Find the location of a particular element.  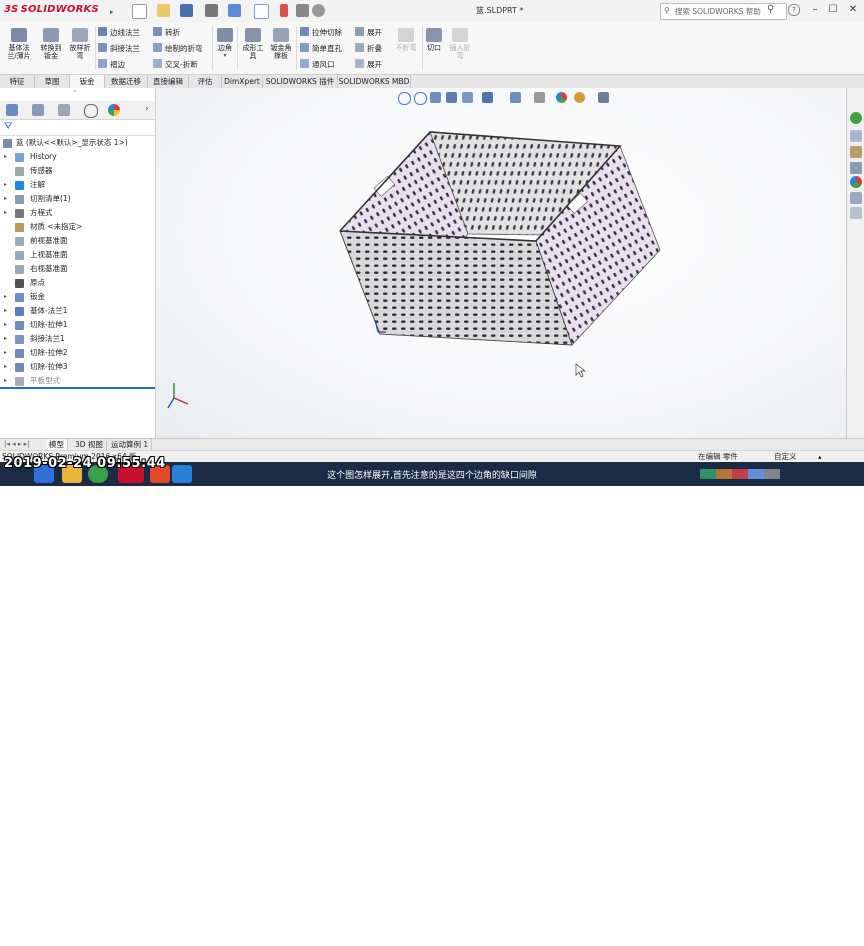

edit-appearance-icon is located at coordinates (561, 97).